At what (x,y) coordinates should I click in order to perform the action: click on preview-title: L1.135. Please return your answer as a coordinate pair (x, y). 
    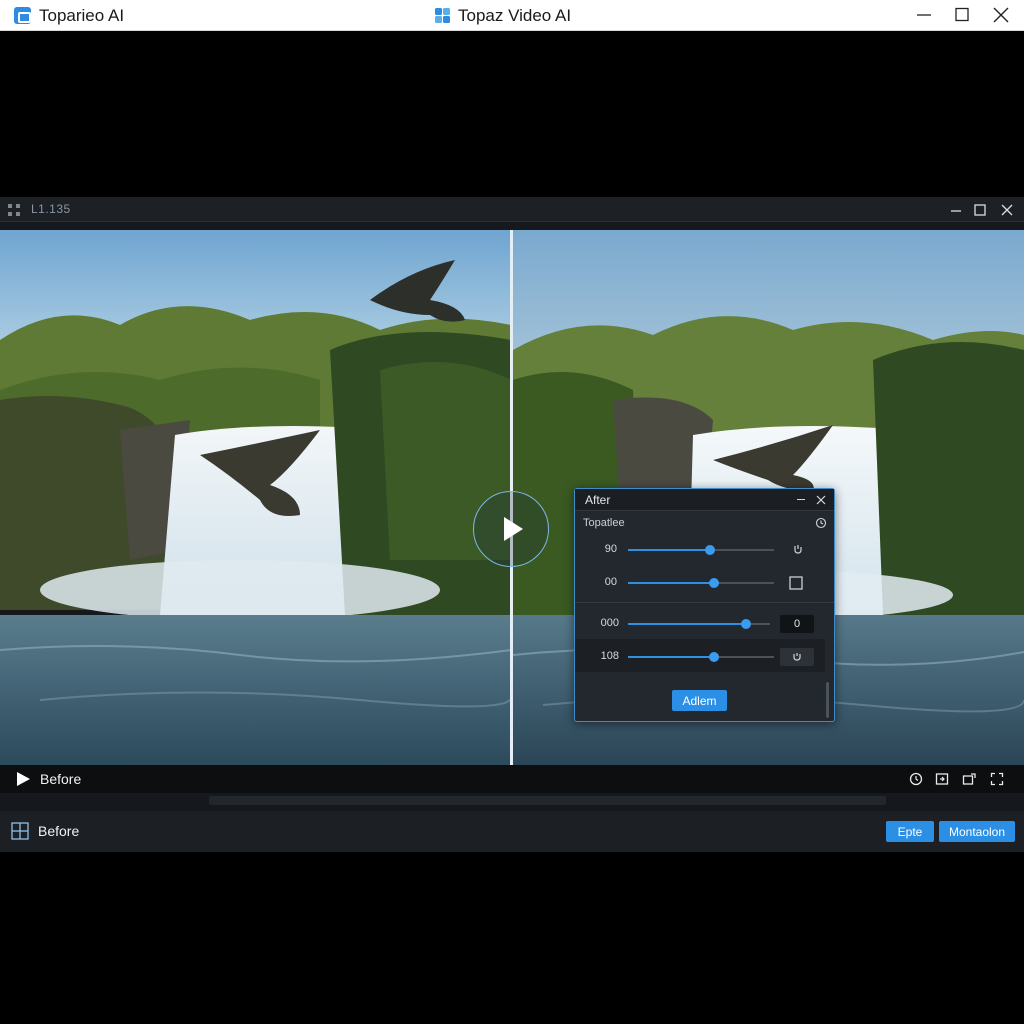
    Looking at the image, I should click on (51, 209).